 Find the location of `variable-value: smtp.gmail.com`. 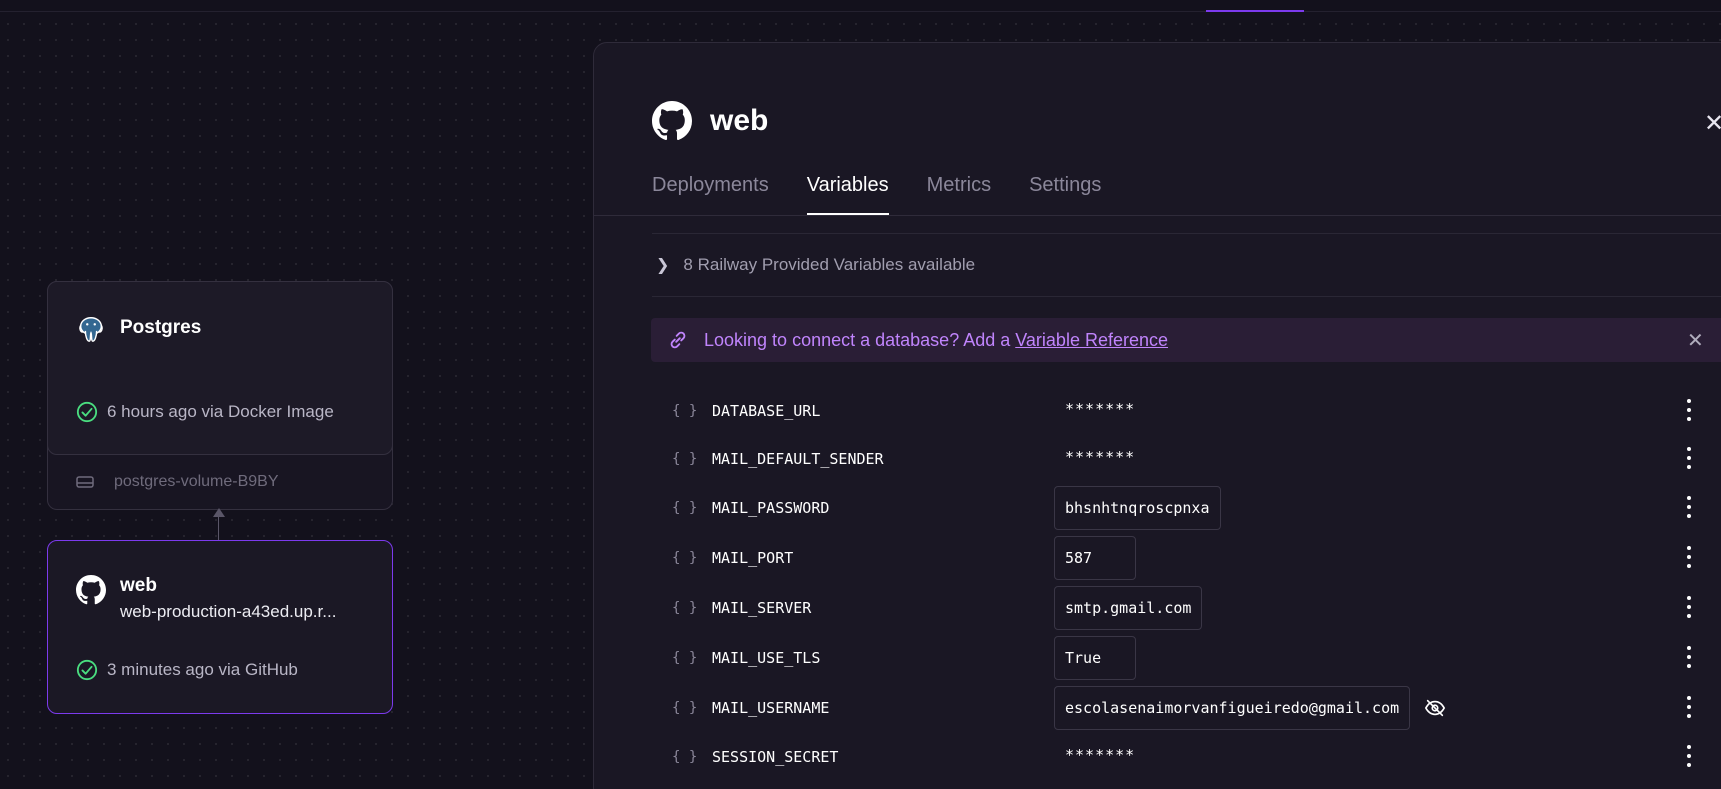

variable-value: smtp.gmail.com is located at coordinates (1128, 608).